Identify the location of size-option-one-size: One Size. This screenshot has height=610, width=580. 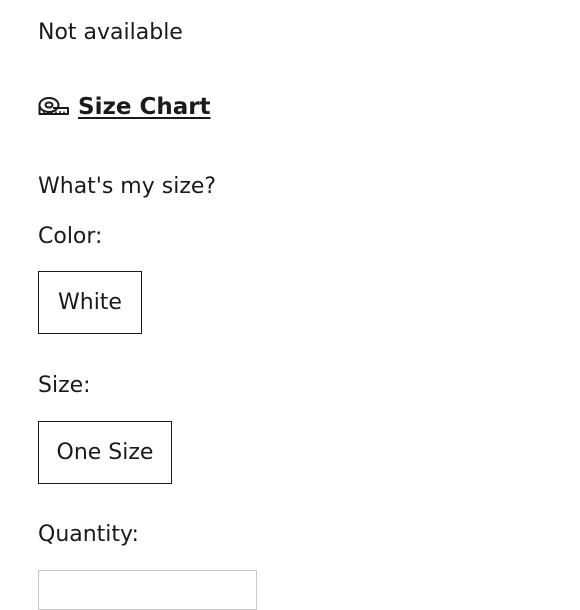
(105, 452).